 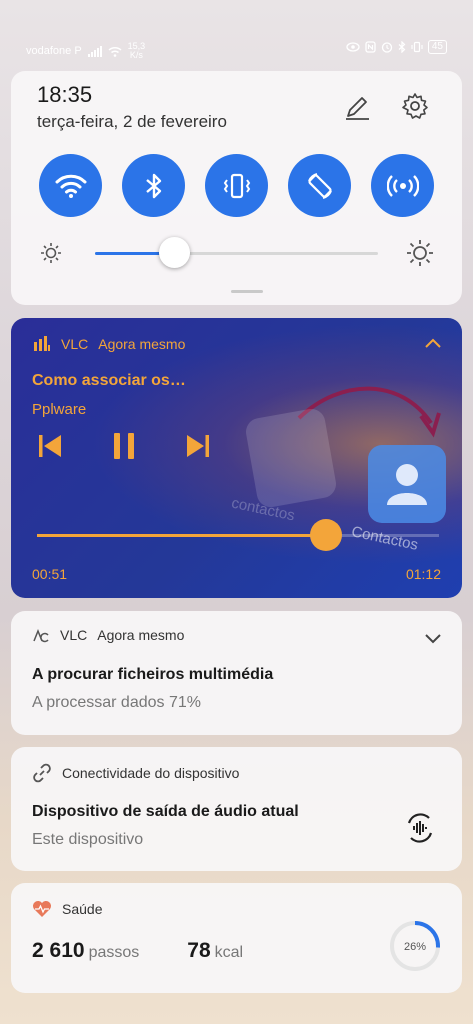 What do you see at coordinates (175, 252) in the screenshot?
I see `brightness-slider-thumb` at bounding box center [175, 252].